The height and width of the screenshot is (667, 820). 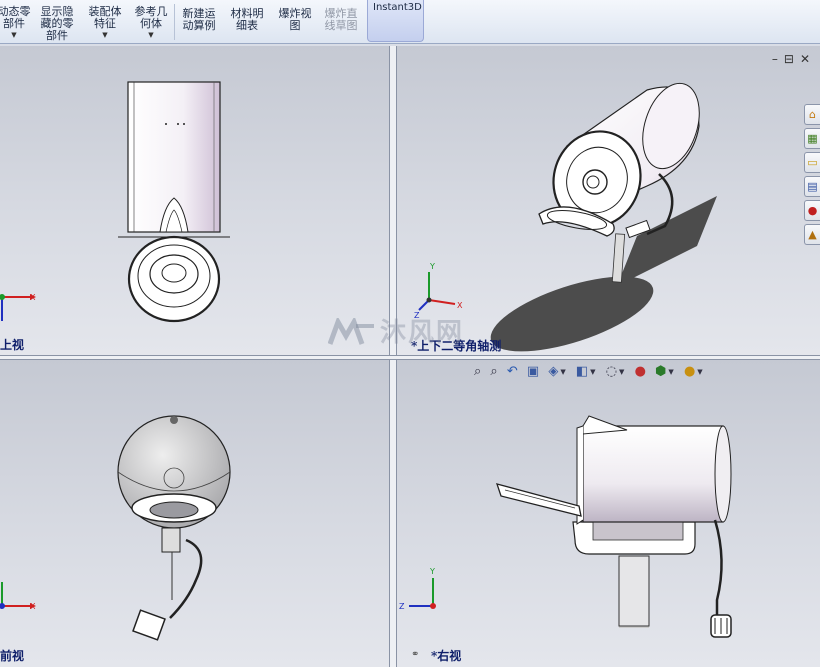 What do you see at coordinates (446, 656) in the screenshot?
I see `viewport-label-right: *右视` at bounding box center [446, 656].